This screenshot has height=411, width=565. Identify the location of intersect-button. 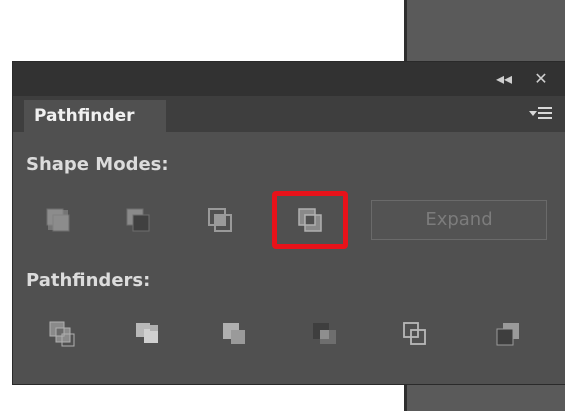
(220, 220).